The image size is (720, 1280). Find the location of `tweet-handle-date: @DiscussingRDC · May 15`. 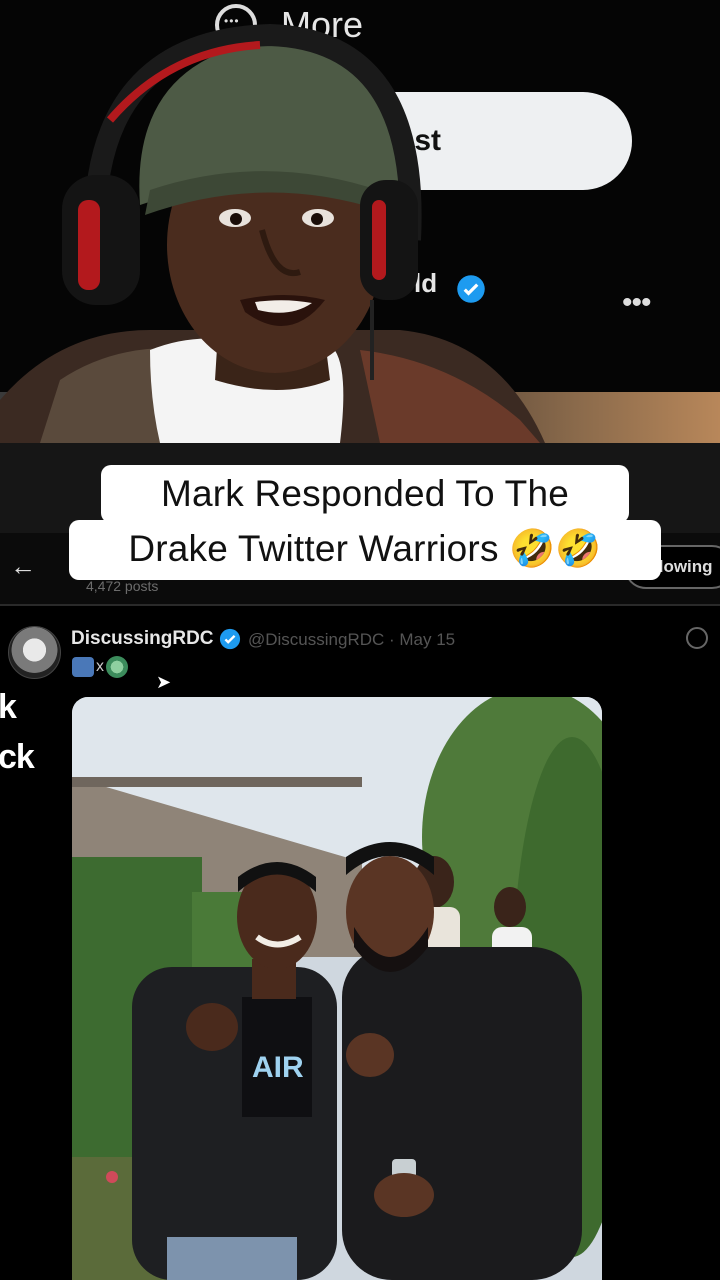

tweet-handle-date: @DiscussingRDC · May 15 is located at coordinates (351, 640).